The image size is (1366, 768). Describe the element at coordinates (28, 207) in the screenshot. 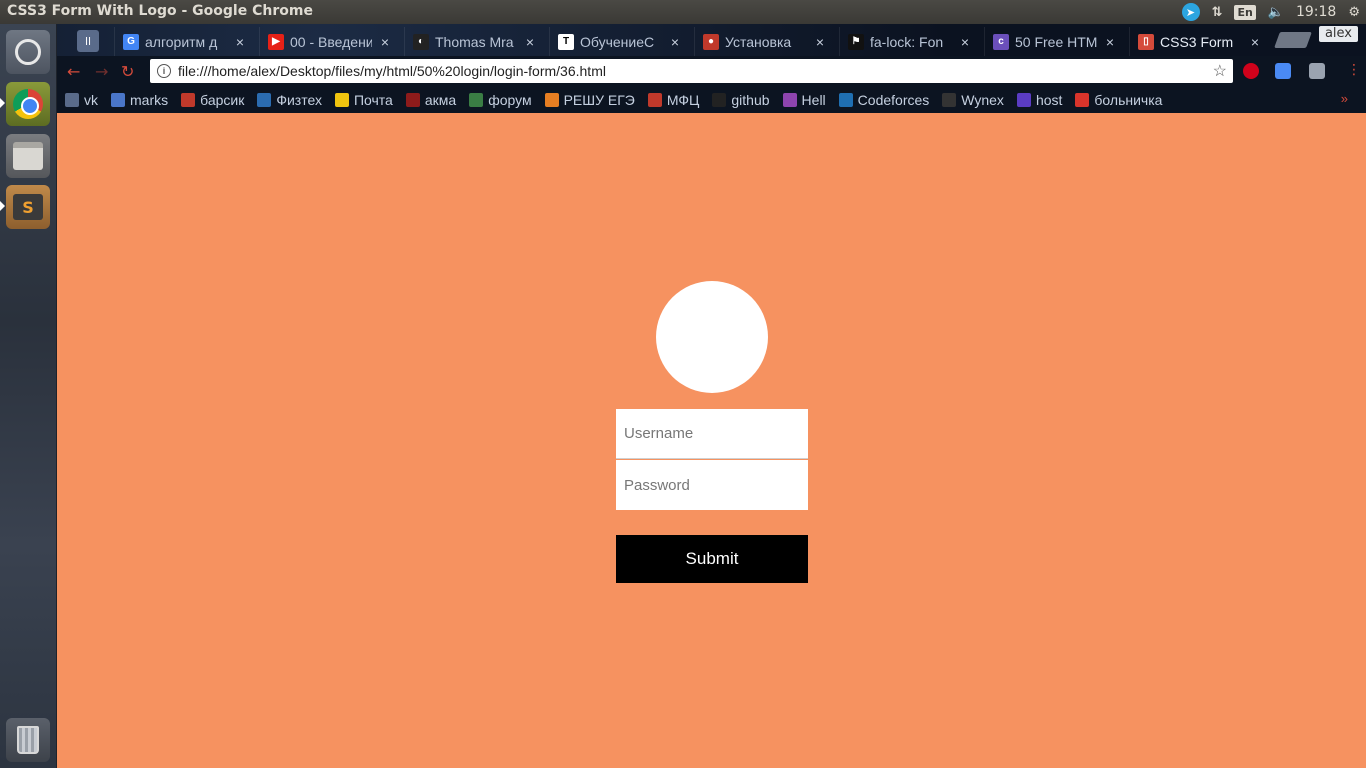

I see `sublime-text-icon: S` at that location.